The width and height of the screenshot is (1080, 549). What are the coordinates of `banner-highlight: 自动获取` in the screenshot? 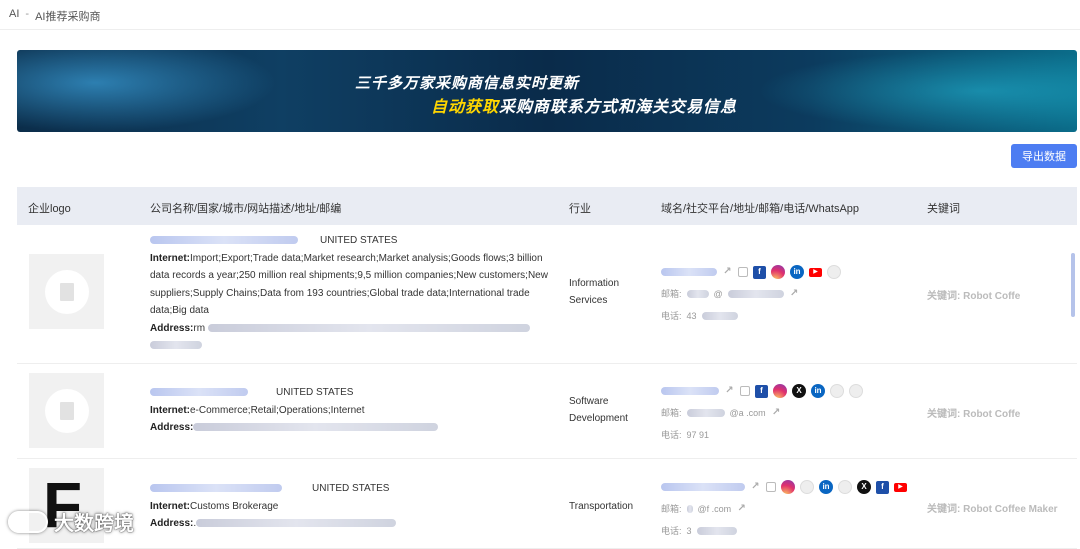 It's located at (465, 107).